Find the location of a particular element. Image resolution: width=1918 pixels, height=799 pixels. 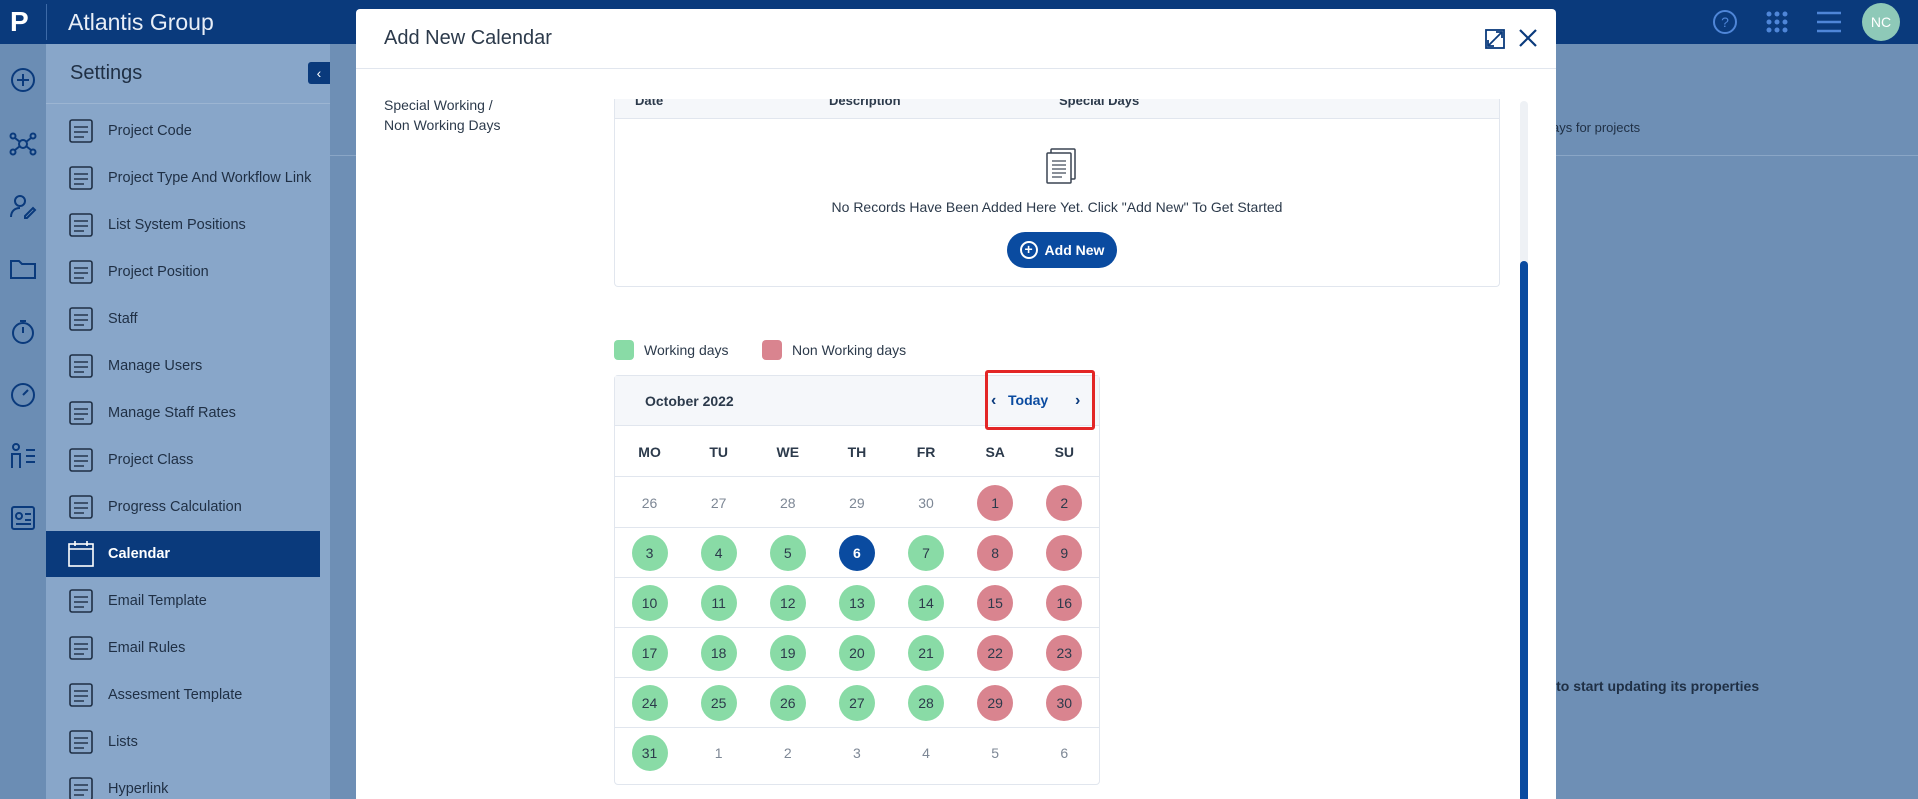

report-icon is located at coordinates (23, 518).